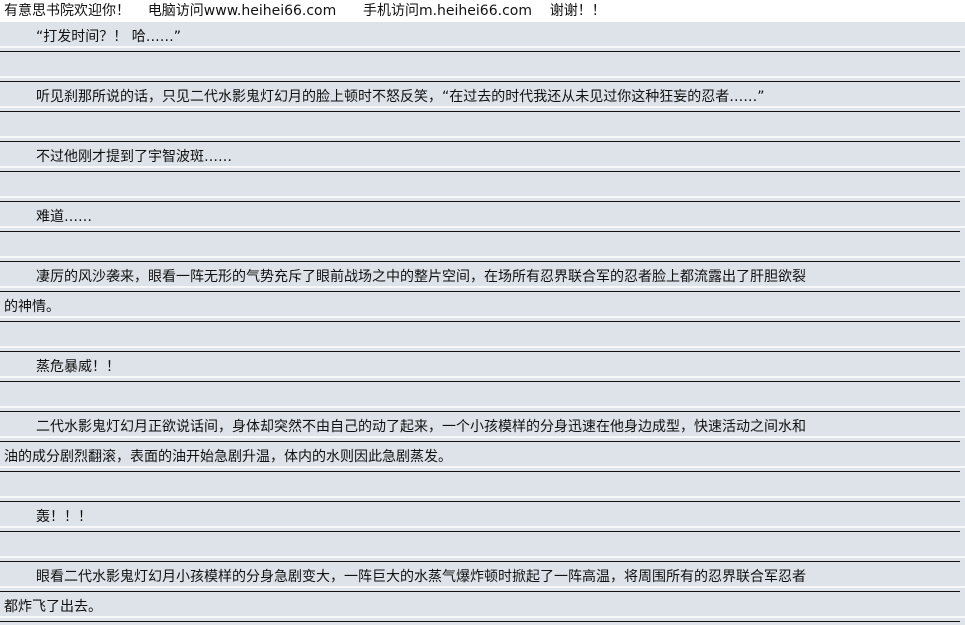 The width and height of the screenshot is (965, 625). What do you see at coordinates (242, 11) in the screenshot?
I see `pc-visit-link: 电脑访问www.heihei66.com` at bounding box center [242, 11].